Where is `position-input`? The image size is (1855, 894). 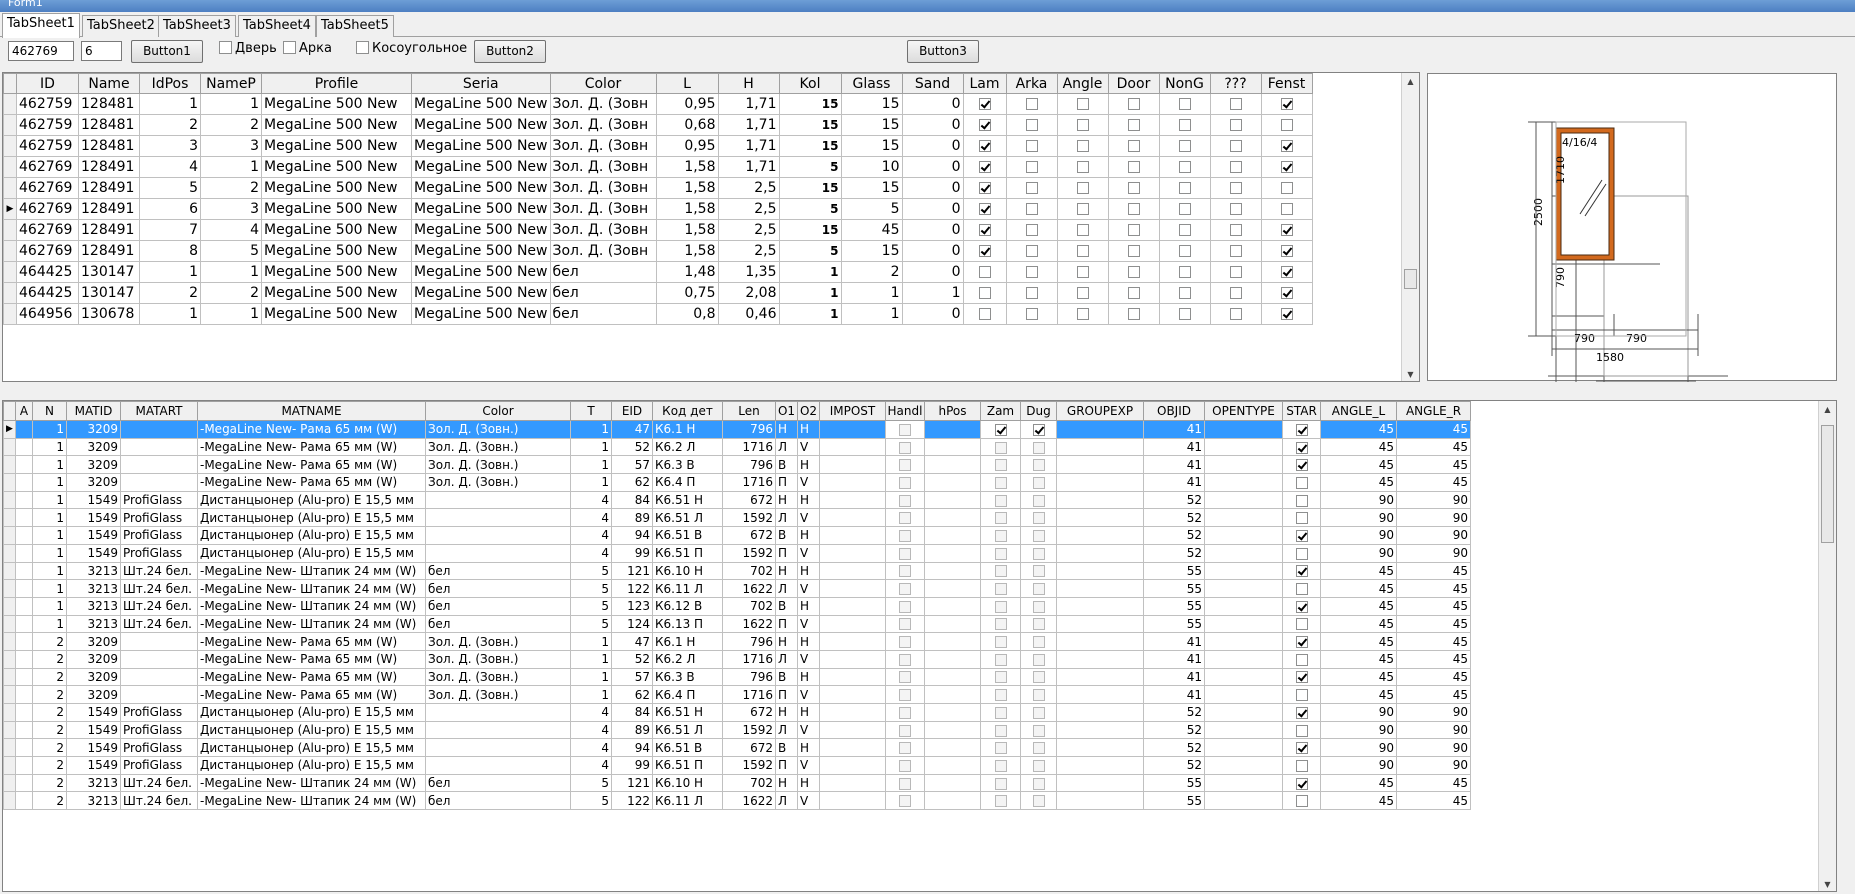
position-input is located at coordinates (101, 51).